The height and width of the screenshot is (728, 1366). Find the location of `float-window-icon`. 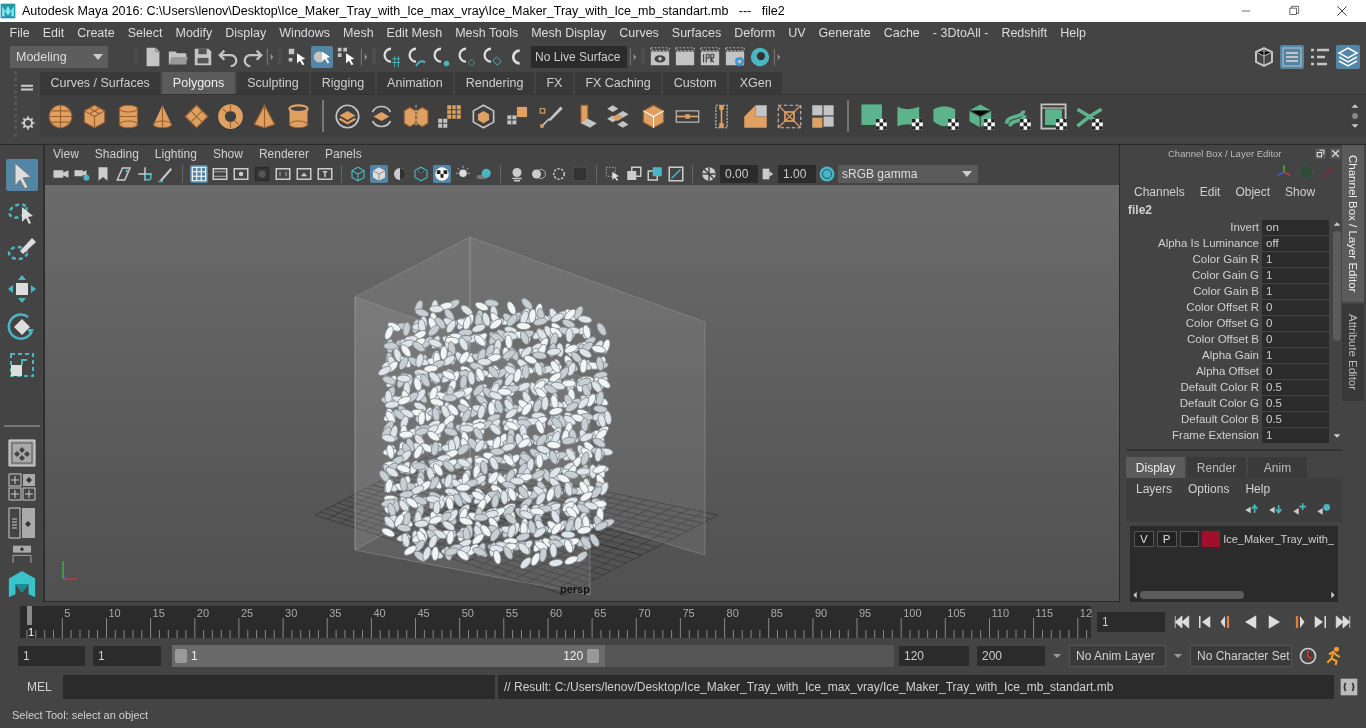

float-window-icon is located at coordinates (1320, 153).